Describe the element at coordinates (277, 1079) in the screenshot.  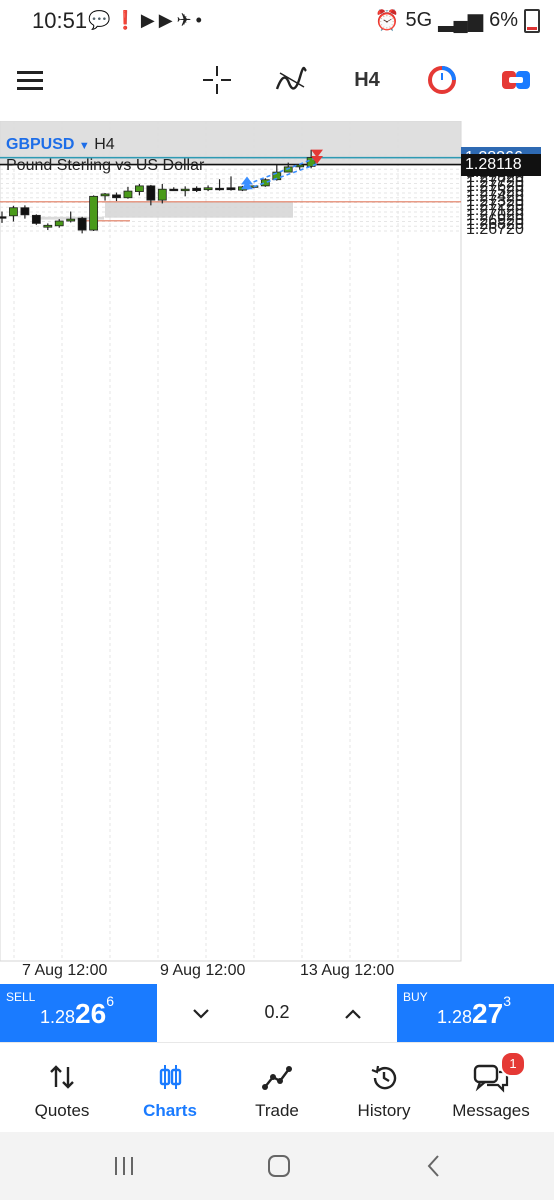
I see `trade-icon` at that location.